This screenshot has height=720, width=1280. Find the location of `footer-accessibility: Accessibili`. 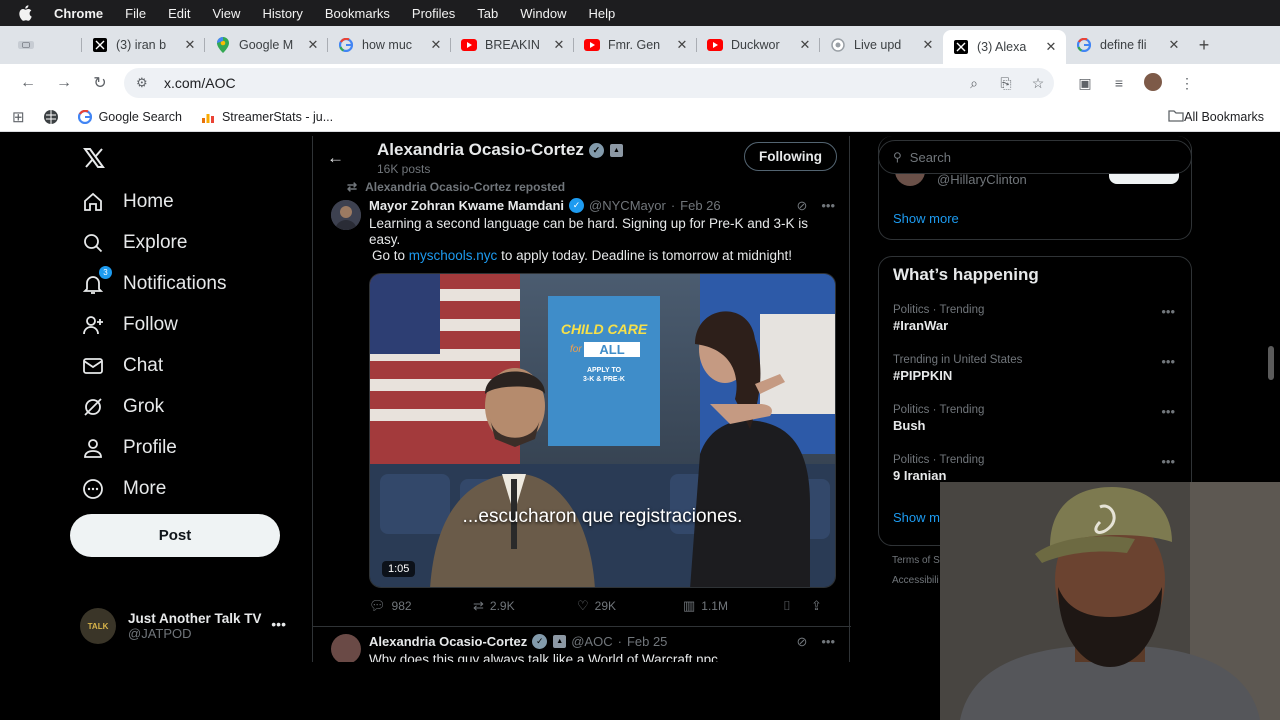

footer-accessibility: Accessibili is located at coordinates (916, 581).